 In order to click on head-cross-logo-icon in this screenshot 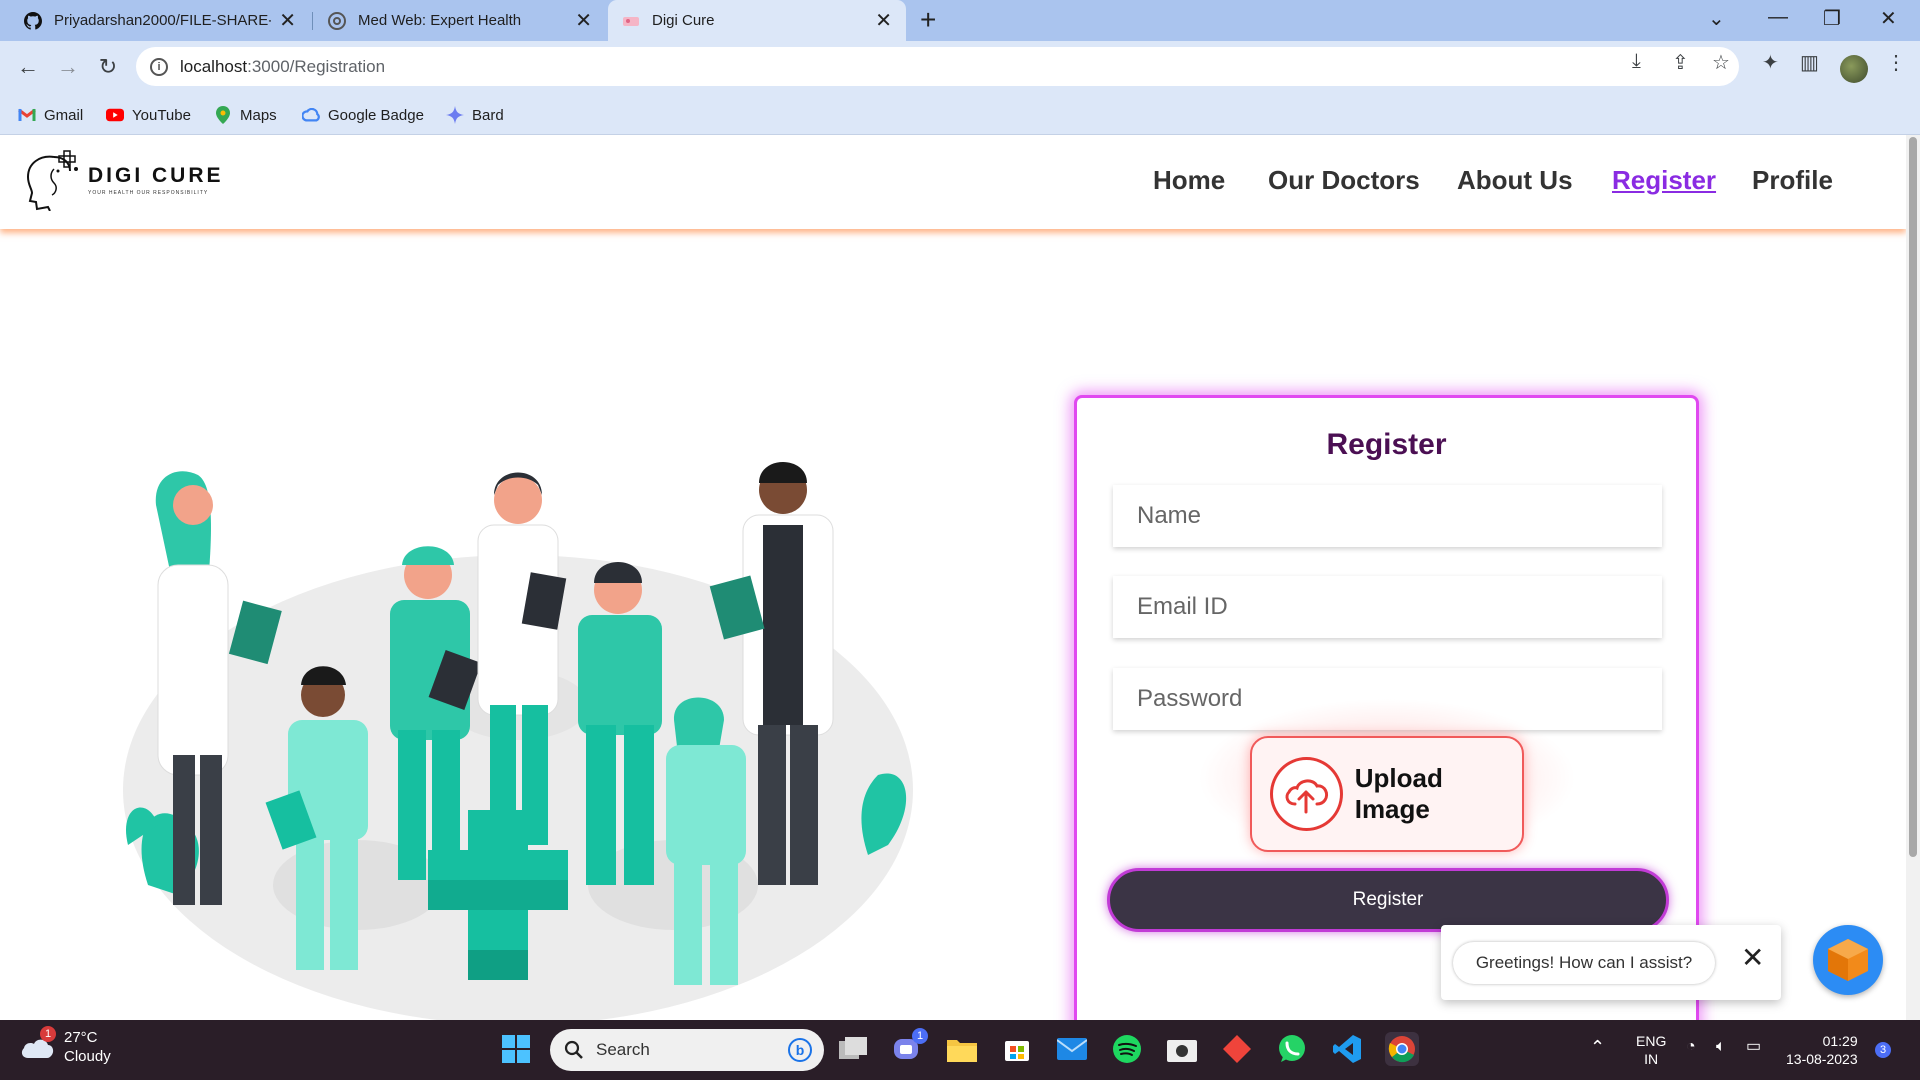, I will do `click(52, 180)`.